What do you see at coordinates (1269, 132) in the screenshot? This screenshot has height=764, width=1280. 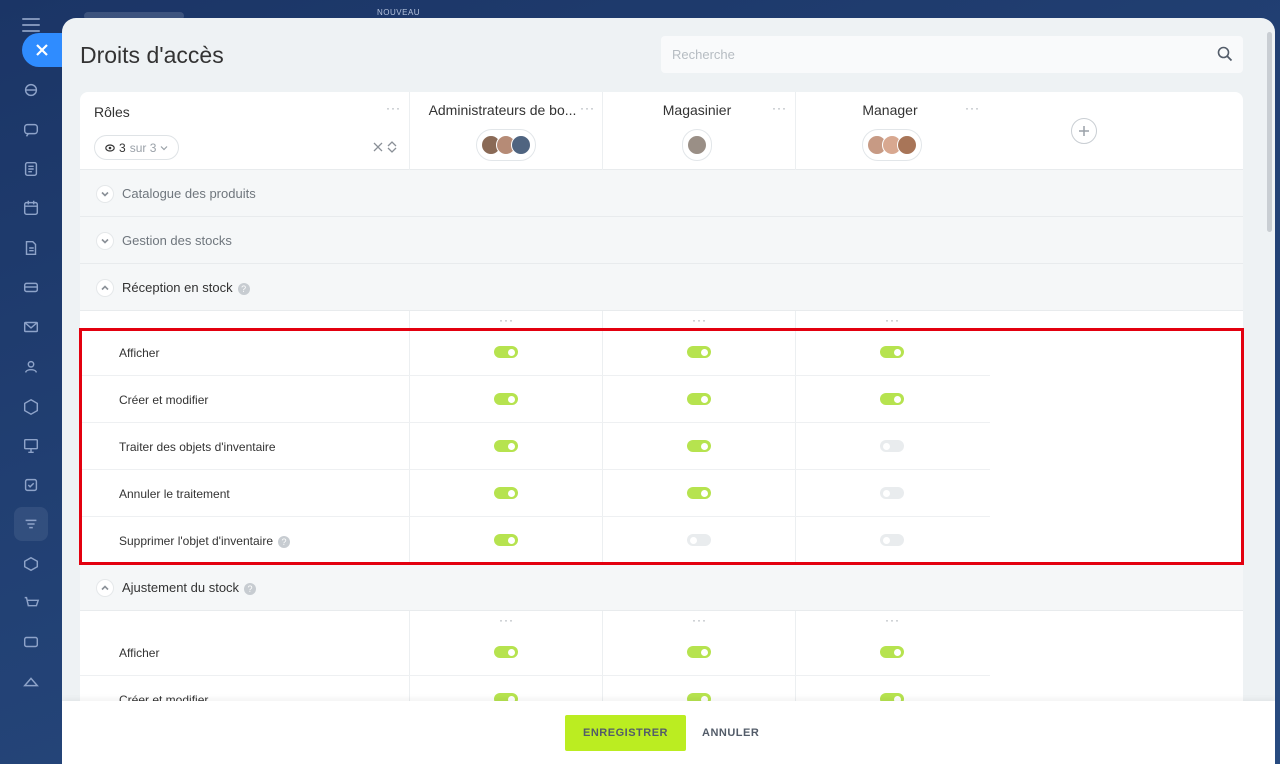 I see `panel-scrollbar` at bounding box center [1269, 132].